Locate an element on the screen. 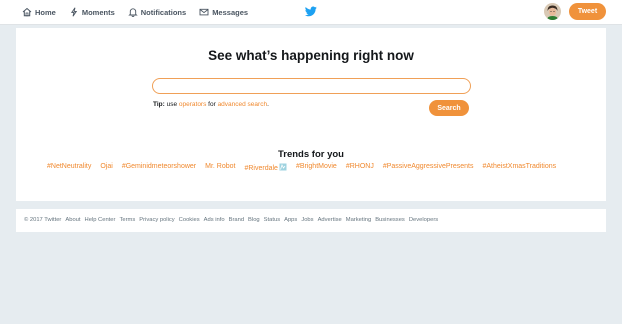 This screenshot has width=622, height=324. tip-text-for: for is located at coordinates (212, 104).